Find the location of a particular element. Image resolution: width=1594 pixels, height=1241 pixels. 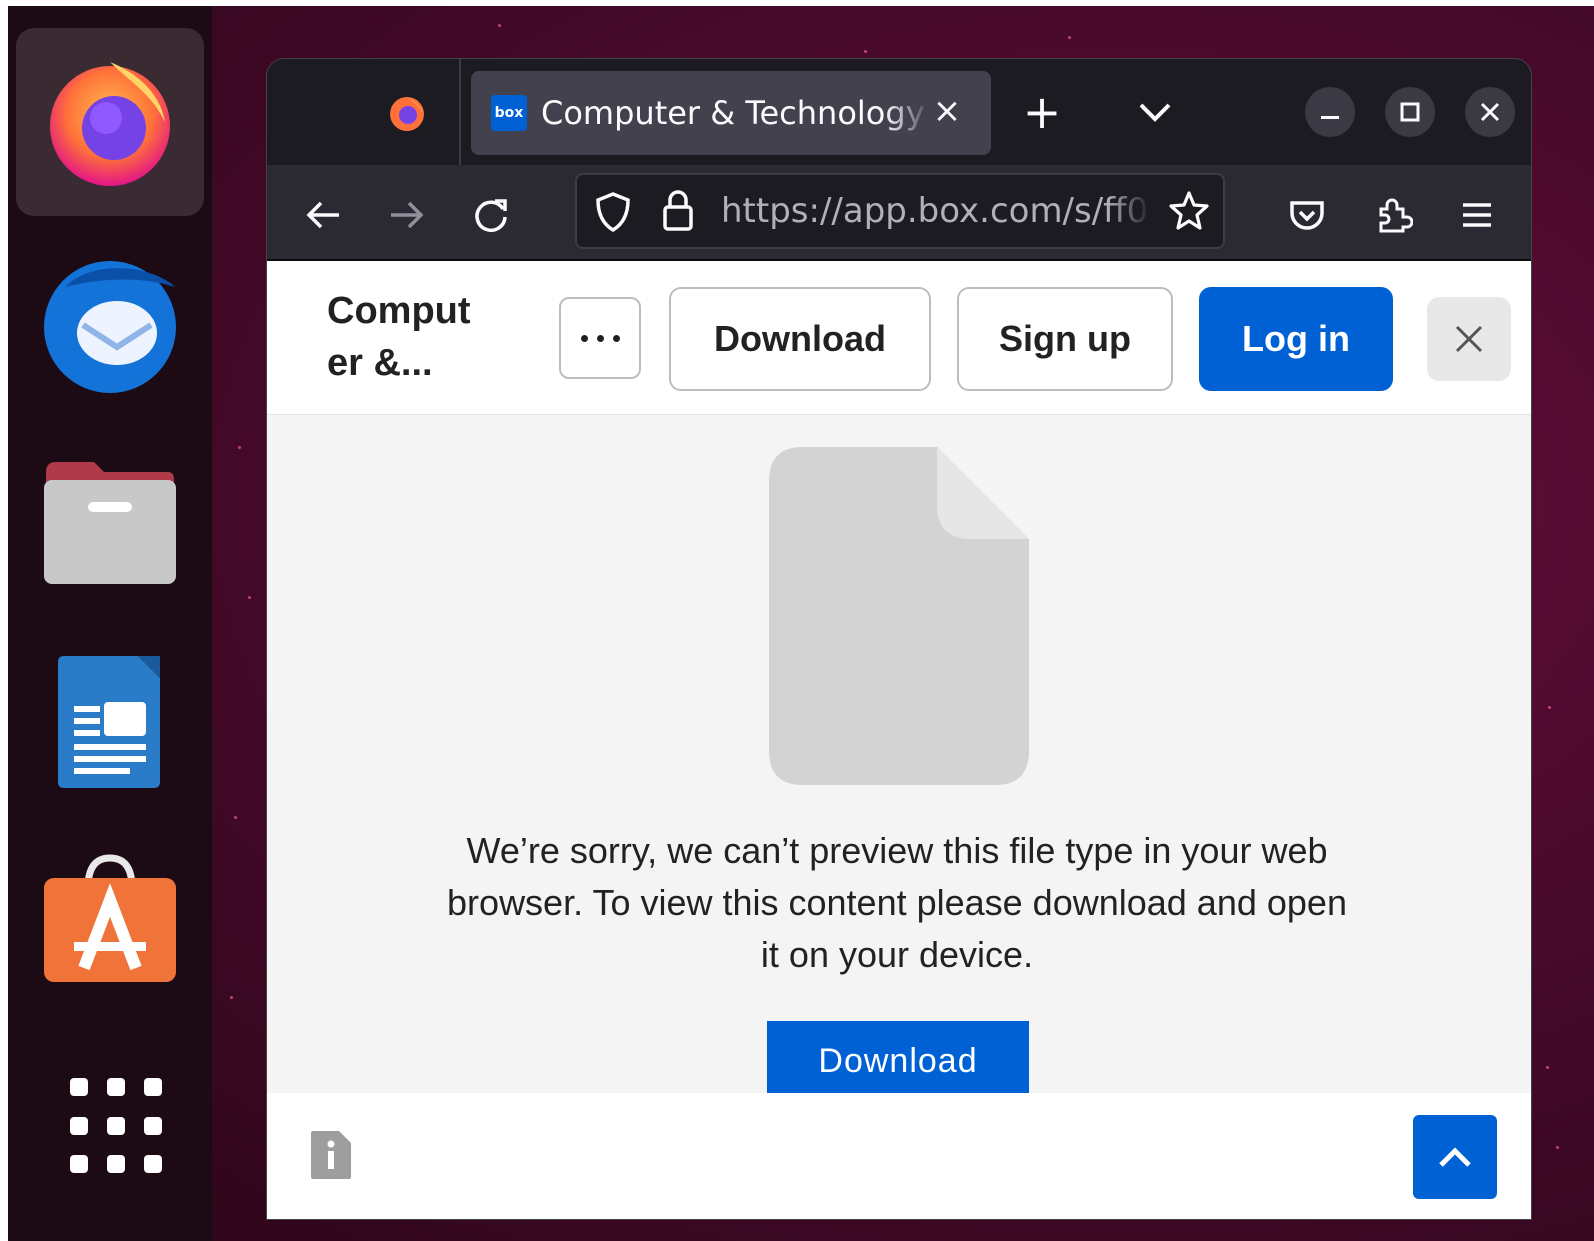

reload-button is located at coordinates (491, 215).